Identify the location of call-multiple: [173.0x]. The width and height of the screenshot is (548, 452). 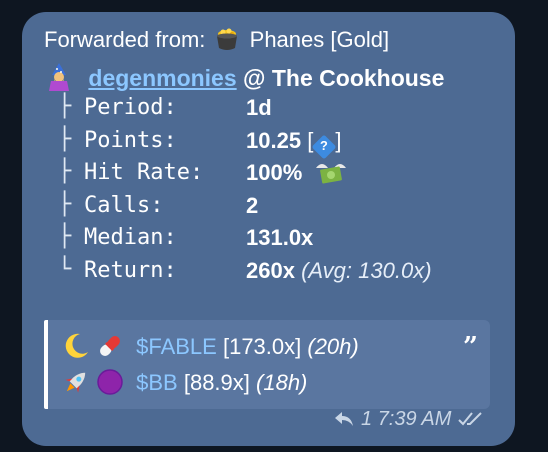
(262, 346).